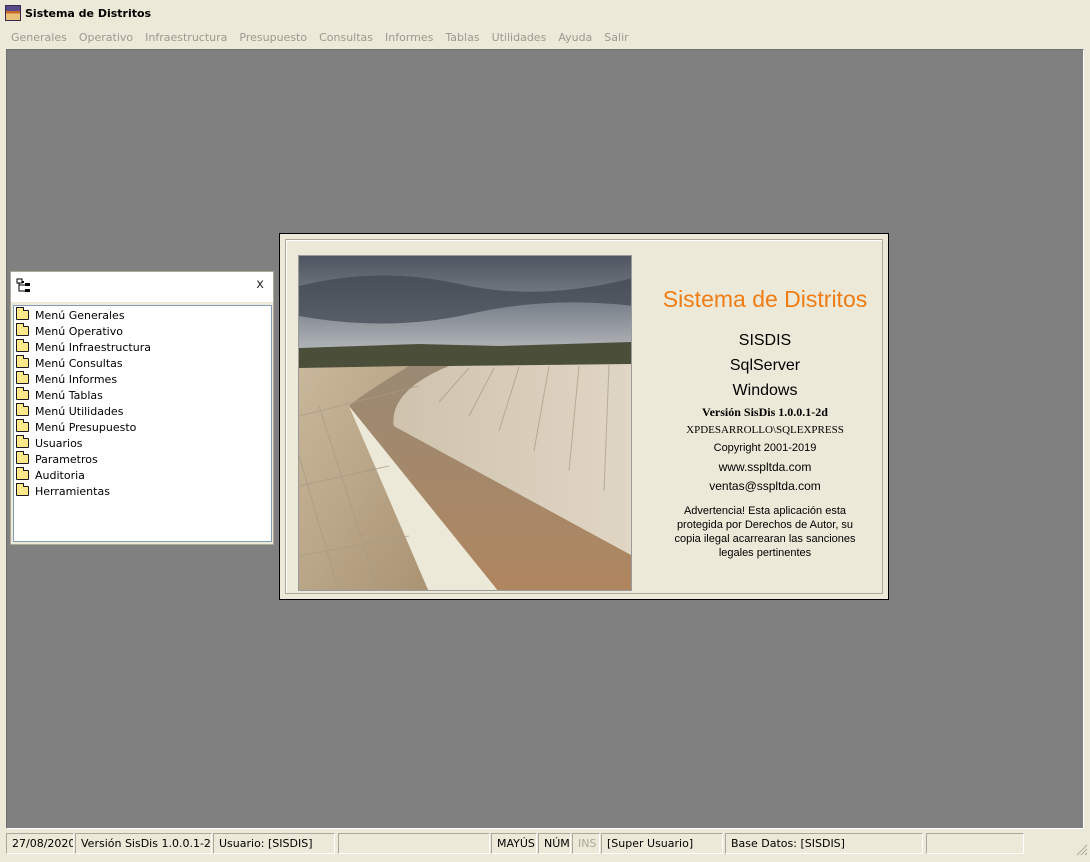 Image resolution: width=1090 pixels, height=862 pixels. Describe the element at coordinates (142, 443) in the screenshot. I see `tree-item-usuarios: Usuarios` at that location.